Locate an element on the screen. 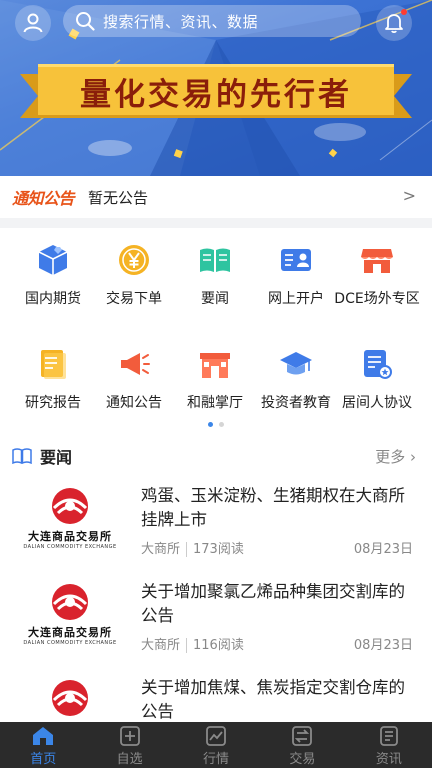 The height and width of the screenshot is (768, 432). banner-ribbon: 量化交易的先行者 is located at coordinates (216, 91).